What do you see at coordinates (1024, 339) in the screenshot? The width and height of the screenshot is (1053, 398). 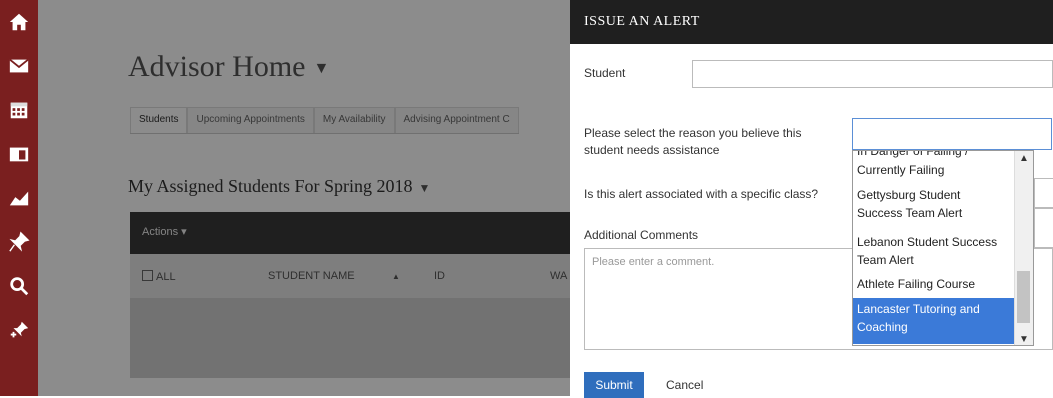 I see `scroll-down-icon: ▼` at bounding box center [1024, 339].